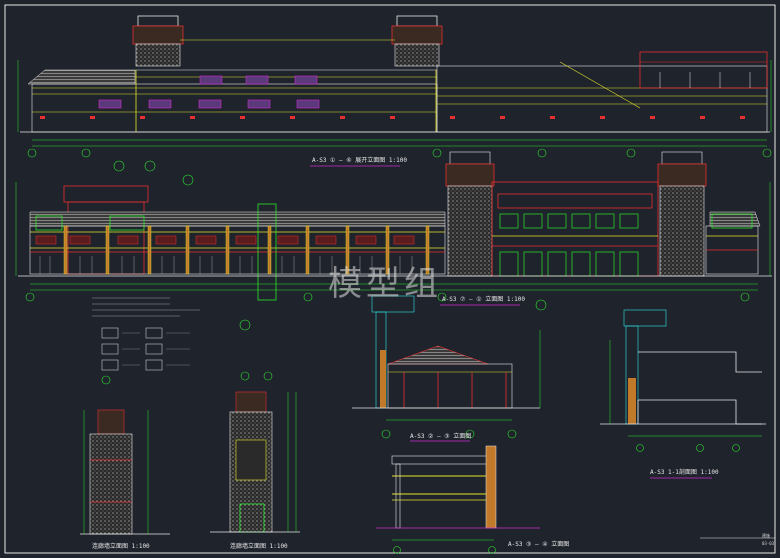 Image resolution: width=780 pixels, height=558 pixels. What do you see at coordinates (359, 160) in the screenshot?
I see `title-elevation-1: A-S3 ① — ⑥ 展开立面图 1:100` at bounding box center [359, 160].